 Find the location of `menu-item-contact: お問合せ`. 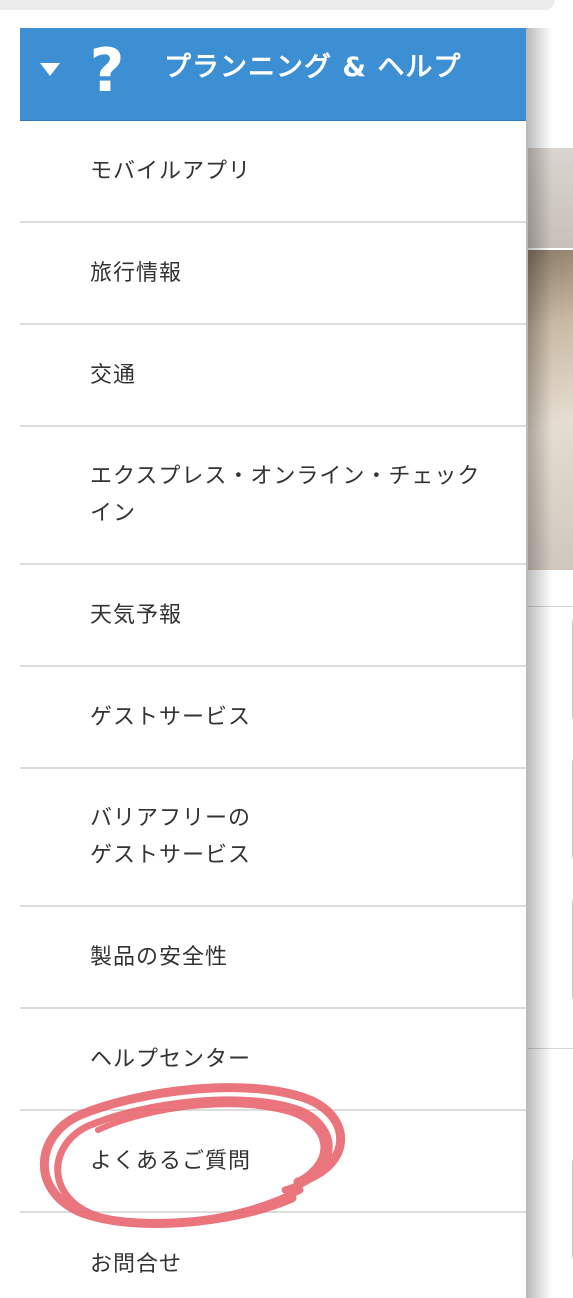

menu-item-contact: お問合せ is located at coordinates (273, 1255).